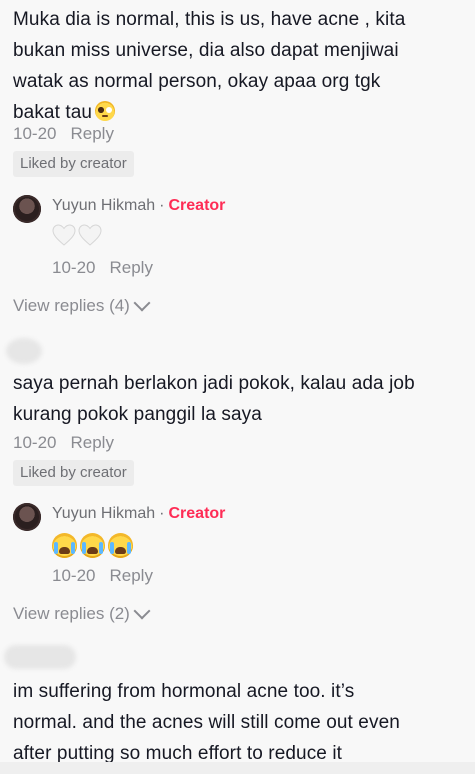 The image size is (475, 774). Describe the element at coordinates (71, 305) in the screenshot. I see `view-replies-label: View replies (4)` at that location.